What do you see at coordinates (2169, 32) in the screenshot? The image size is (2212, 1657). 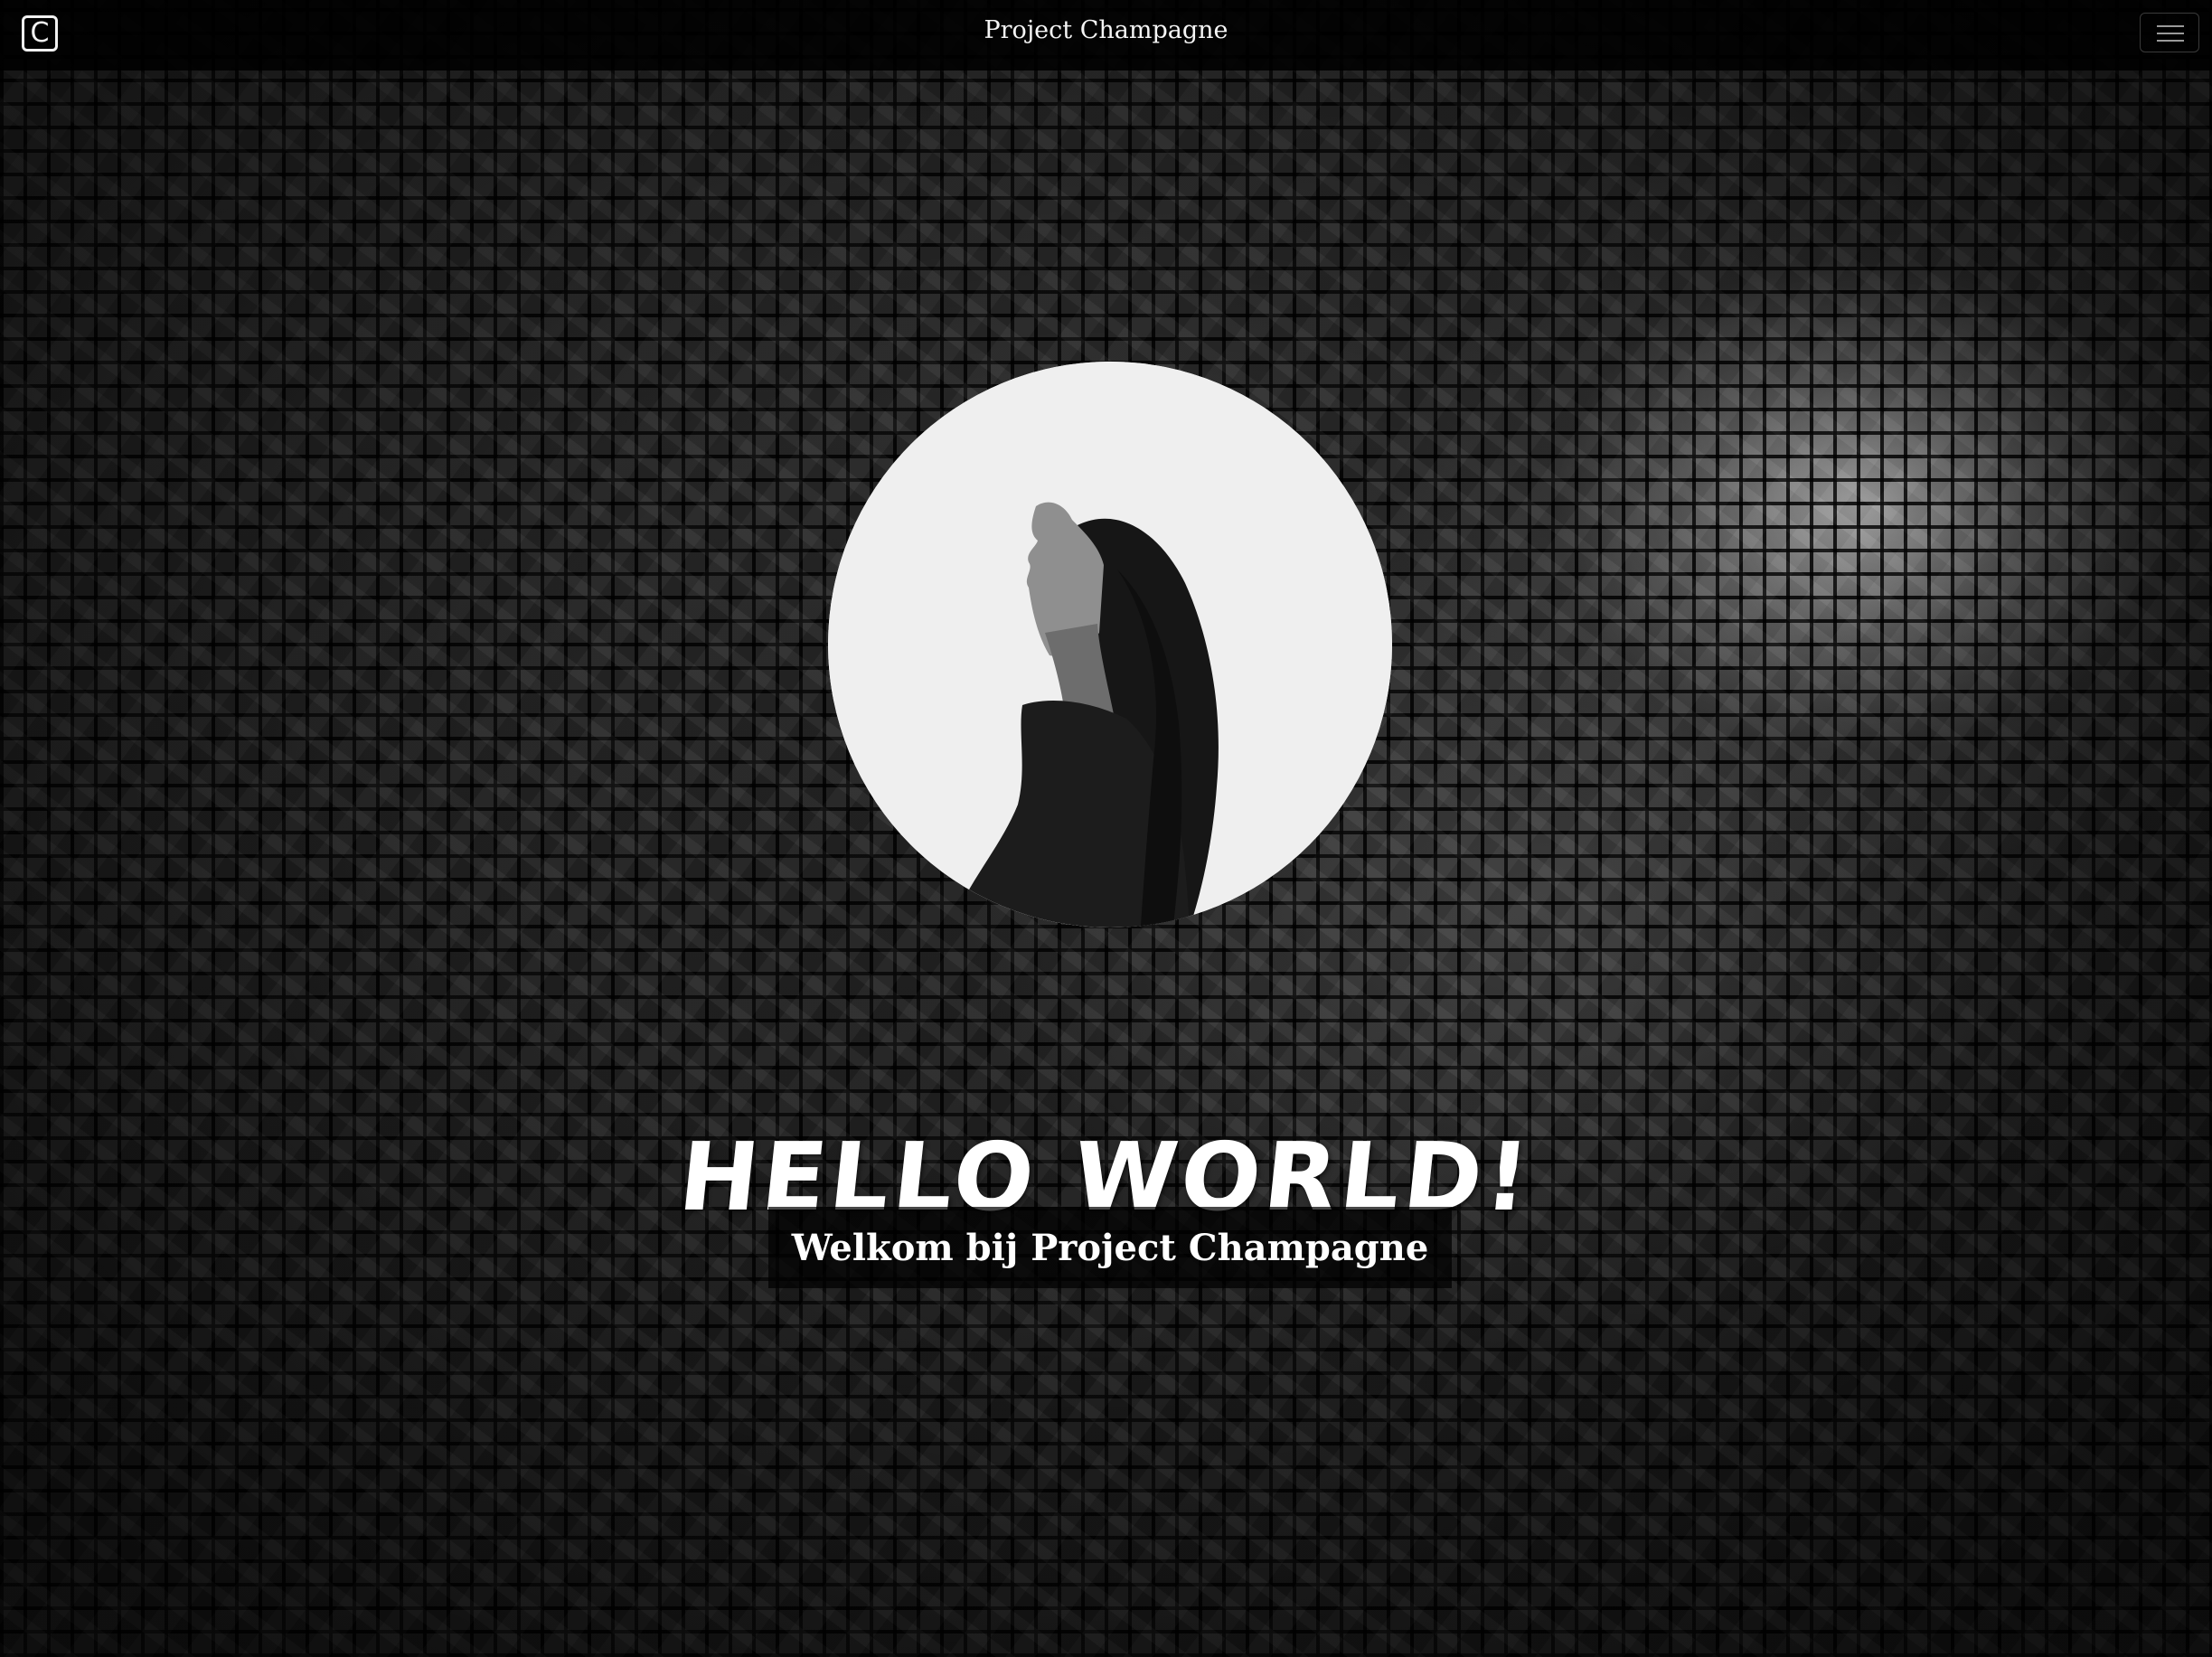 I see `hamburger-menu-button` at bounding box center [2169, 32].